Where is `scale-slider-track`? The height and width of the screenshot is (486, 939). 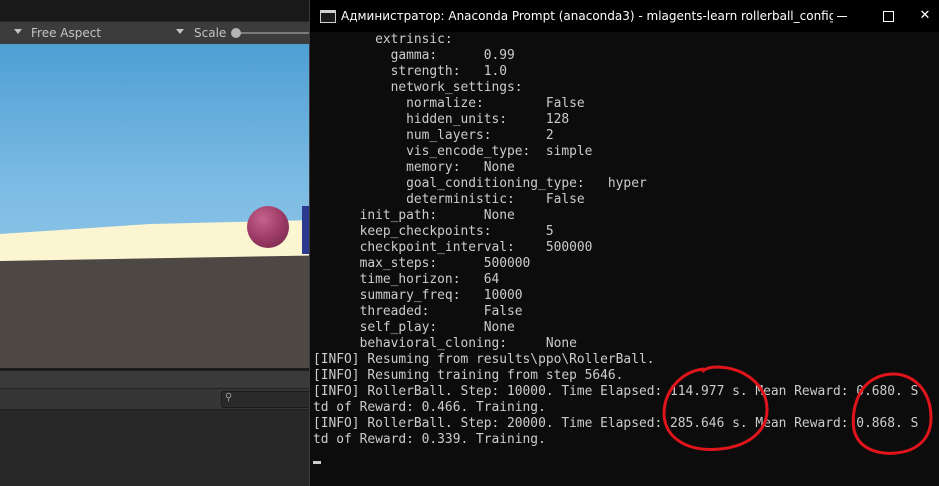 scale-slider-track is located at coordinates (280, 33).